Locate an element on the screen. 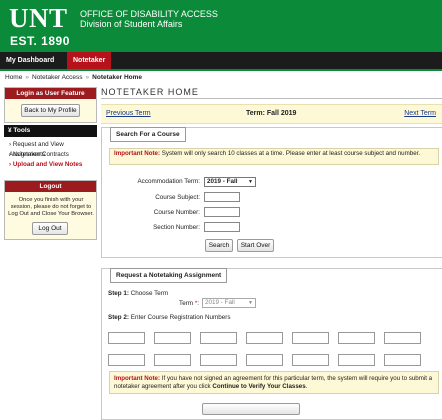 The width and height of the screenshot is (442, 420). office-subtitle: Division of Student Affairs is located at coordinates (131, 24).